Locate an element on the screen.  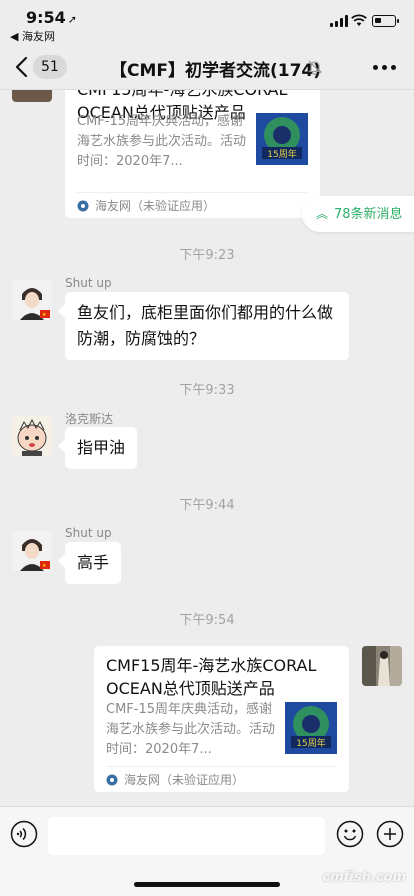
status-bar: 9:54 ➚ ◀ 海友网 is located at coordinates (207, 22).